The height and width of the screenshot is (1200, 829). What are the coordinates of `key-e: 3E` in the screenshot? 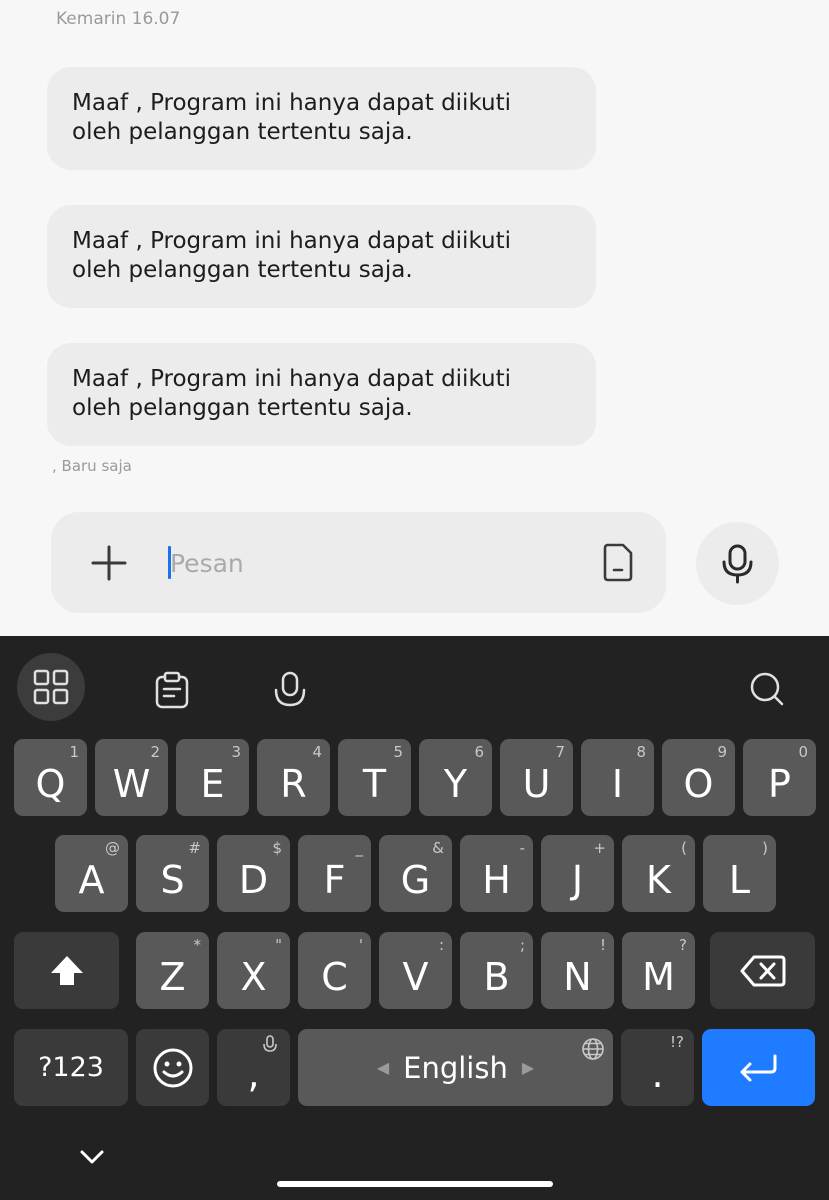 It's located at (212, 777).